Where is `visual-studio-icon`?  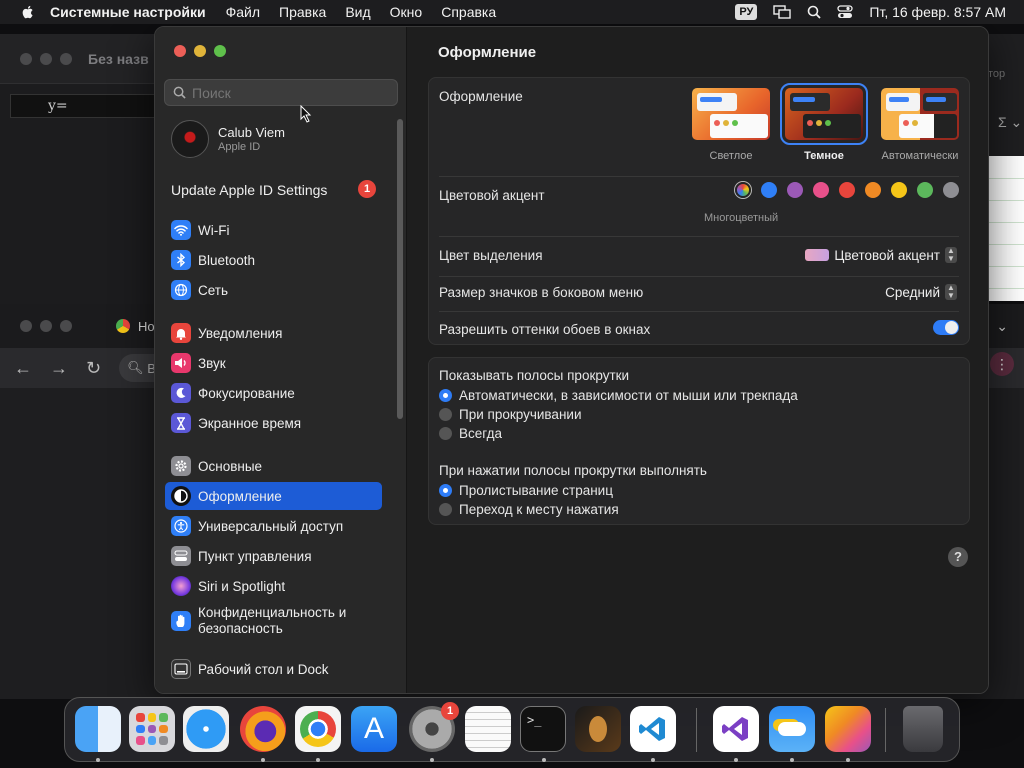
visual-studio-icon is located at coordinates (736, 729).